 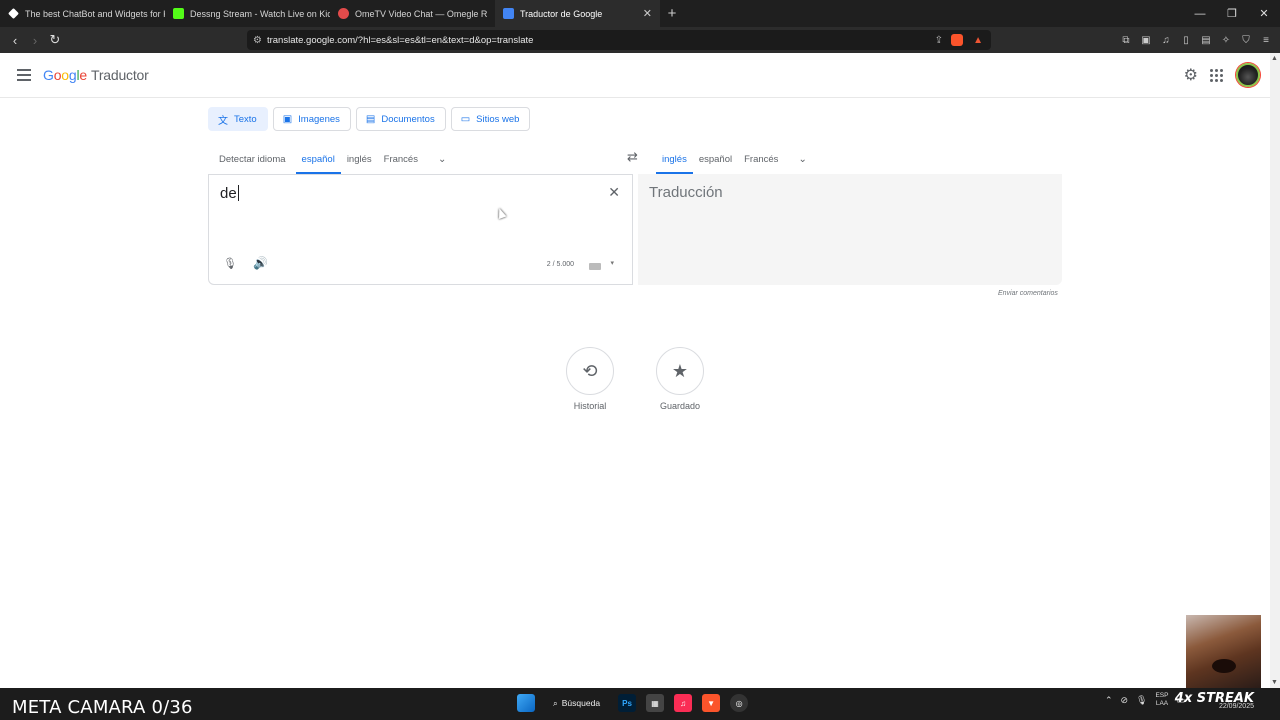 I want to click on input-language: ESP LAA, so click(x=1161, y=700).